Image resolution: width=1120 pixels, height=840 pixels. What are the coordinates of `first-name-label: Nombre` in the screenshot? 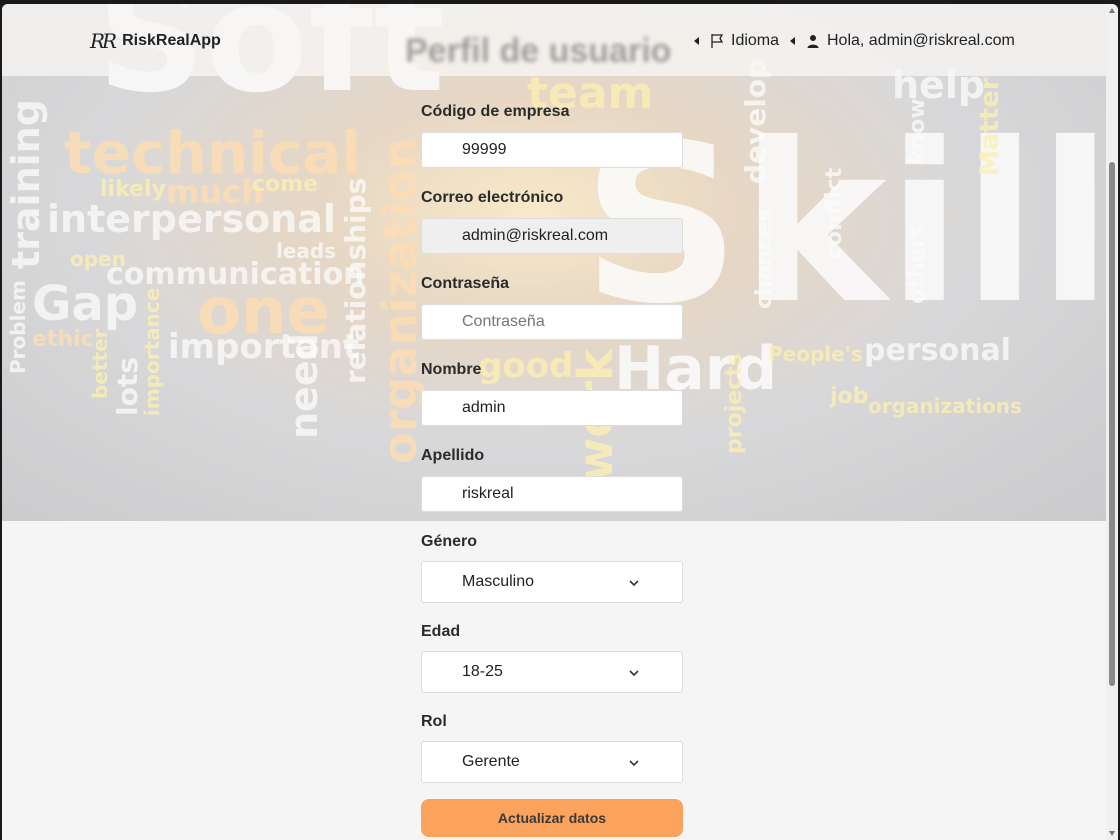 It's located at (451, 369).